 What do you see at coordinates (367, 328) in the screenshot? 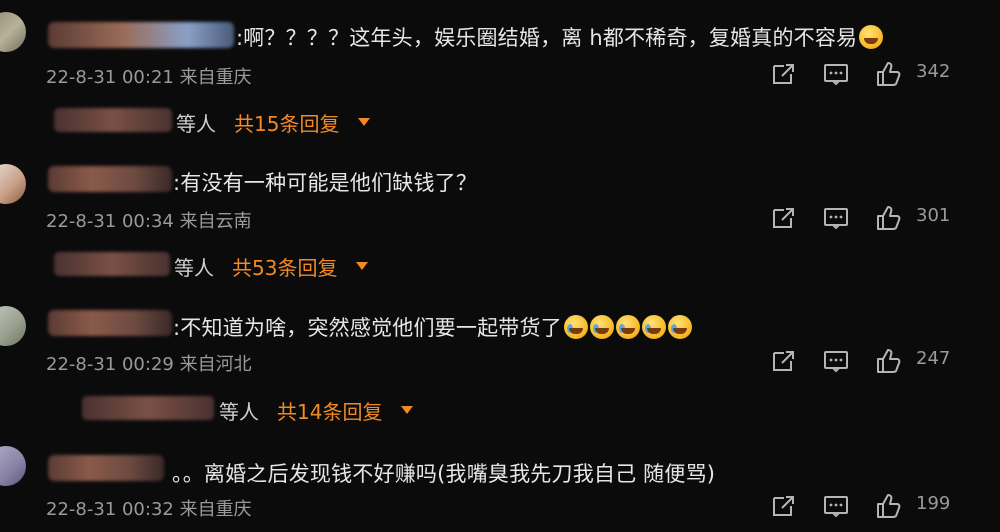
I see `comment-text-content: :不知道为啥，突然感觉他们要一起带货了` at bounding box center [367, 328].